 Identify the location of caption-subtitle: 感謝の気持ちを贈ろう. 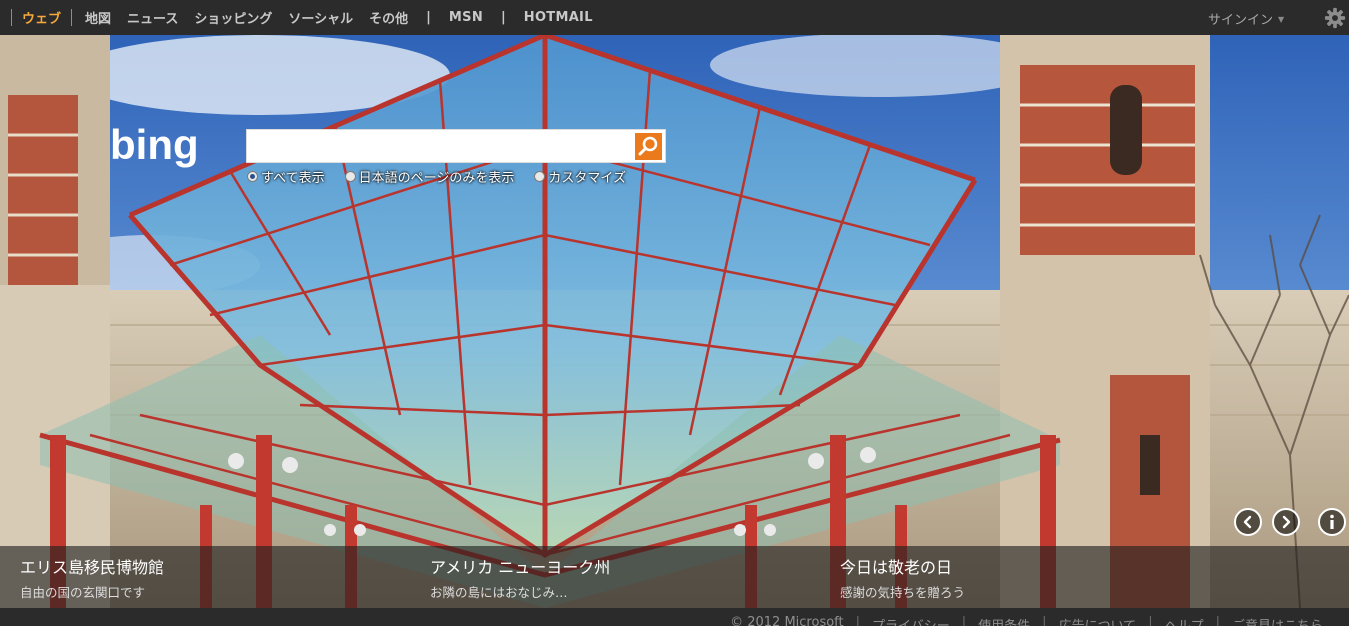
(903, 592).